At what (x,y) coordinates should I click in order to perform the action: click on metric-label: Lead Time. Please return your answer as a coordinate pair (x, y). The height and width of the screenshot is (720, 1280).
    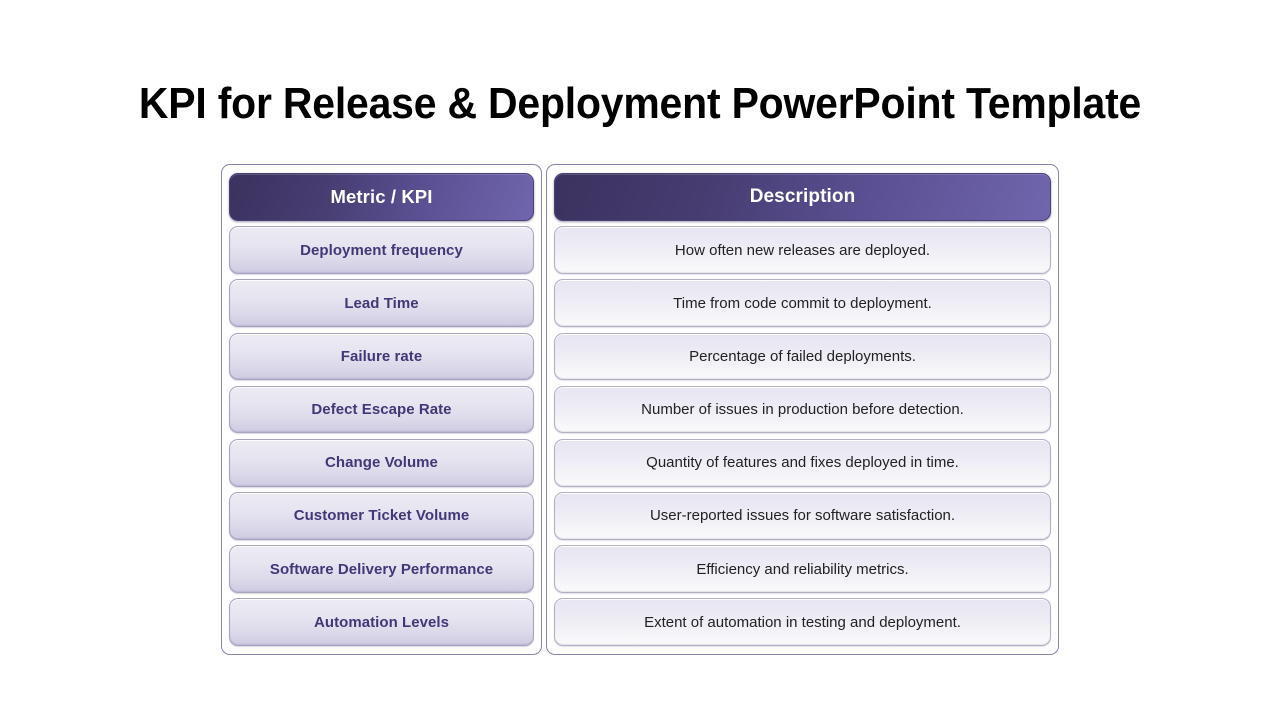
    Looking at the image, I should click on (381, 303).